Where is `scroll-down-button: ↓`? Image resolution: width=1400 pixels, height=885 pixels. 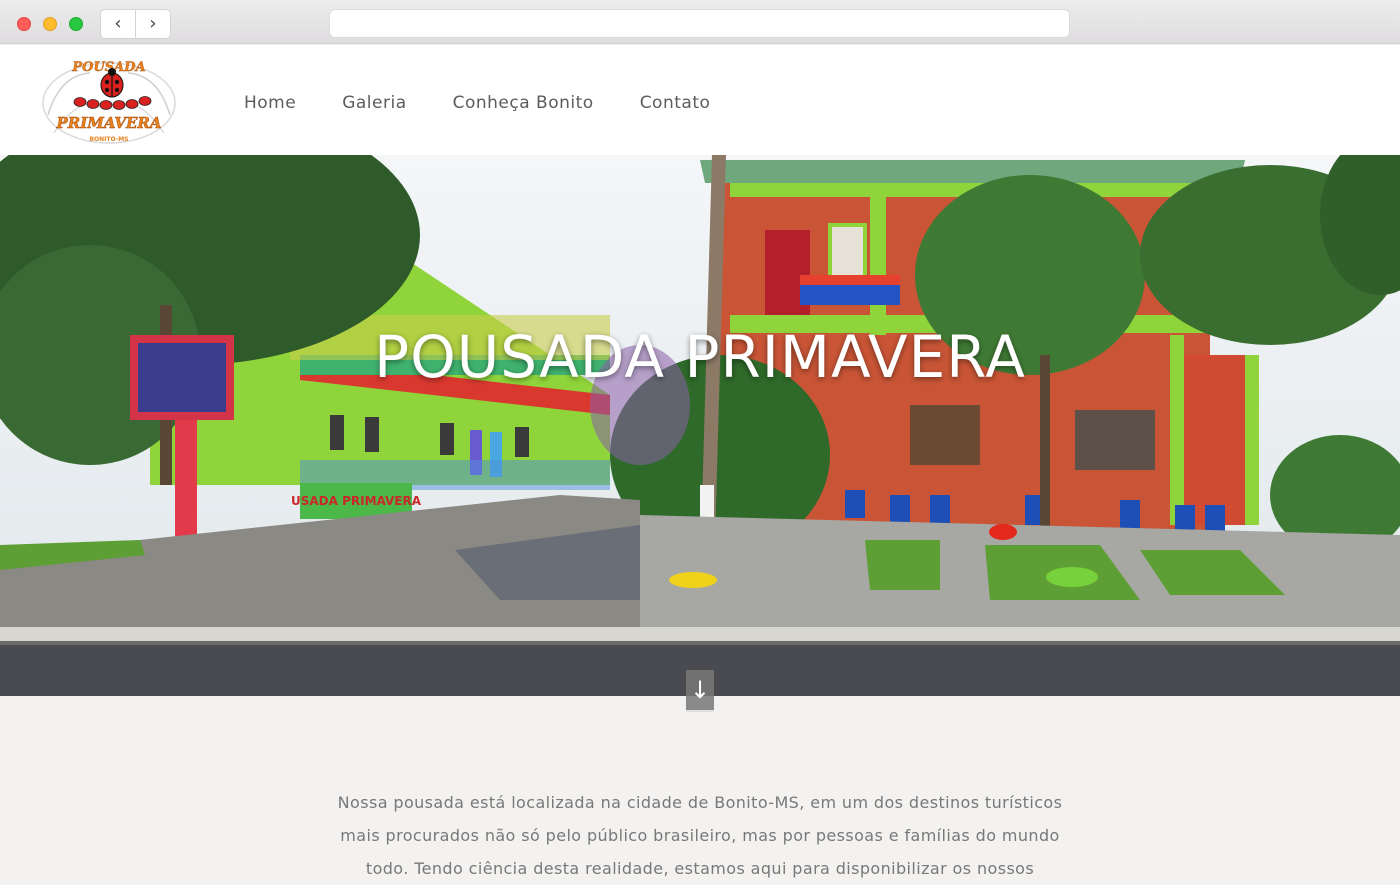
scroll-down-button: ↓ is located at coordinates (700, 691).